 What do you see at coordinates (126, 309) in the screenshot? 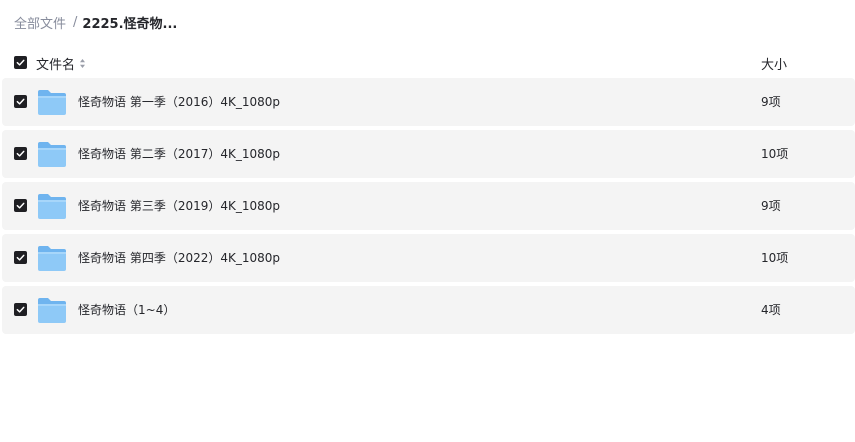
I see `file-name: 怪奇物语（1~4）` at bounding box center [126, 309].